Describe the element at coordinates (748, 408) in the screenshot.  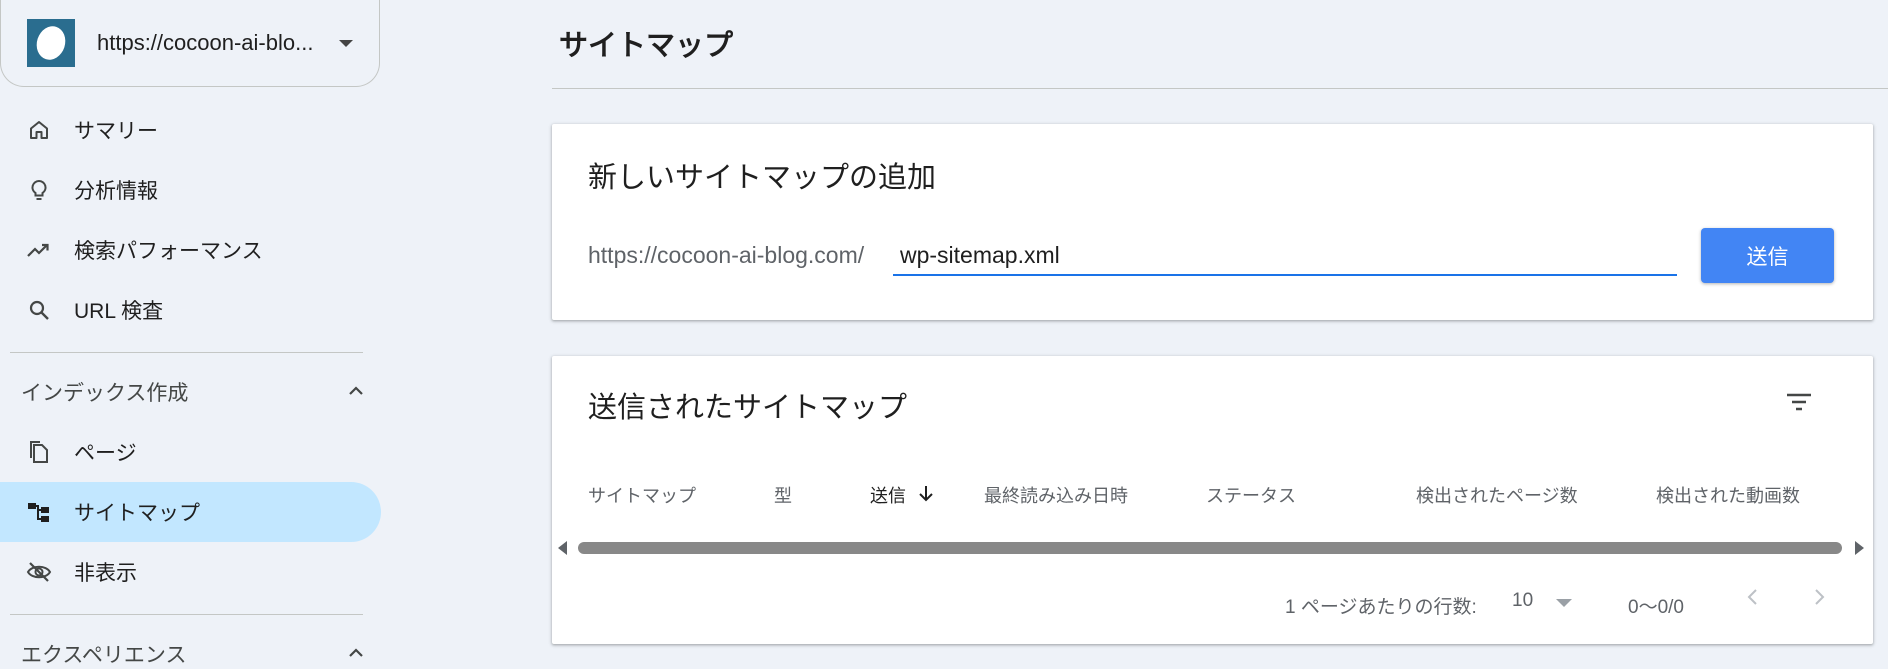
I see `card-title: 送信されたサイトマップ` at that location.